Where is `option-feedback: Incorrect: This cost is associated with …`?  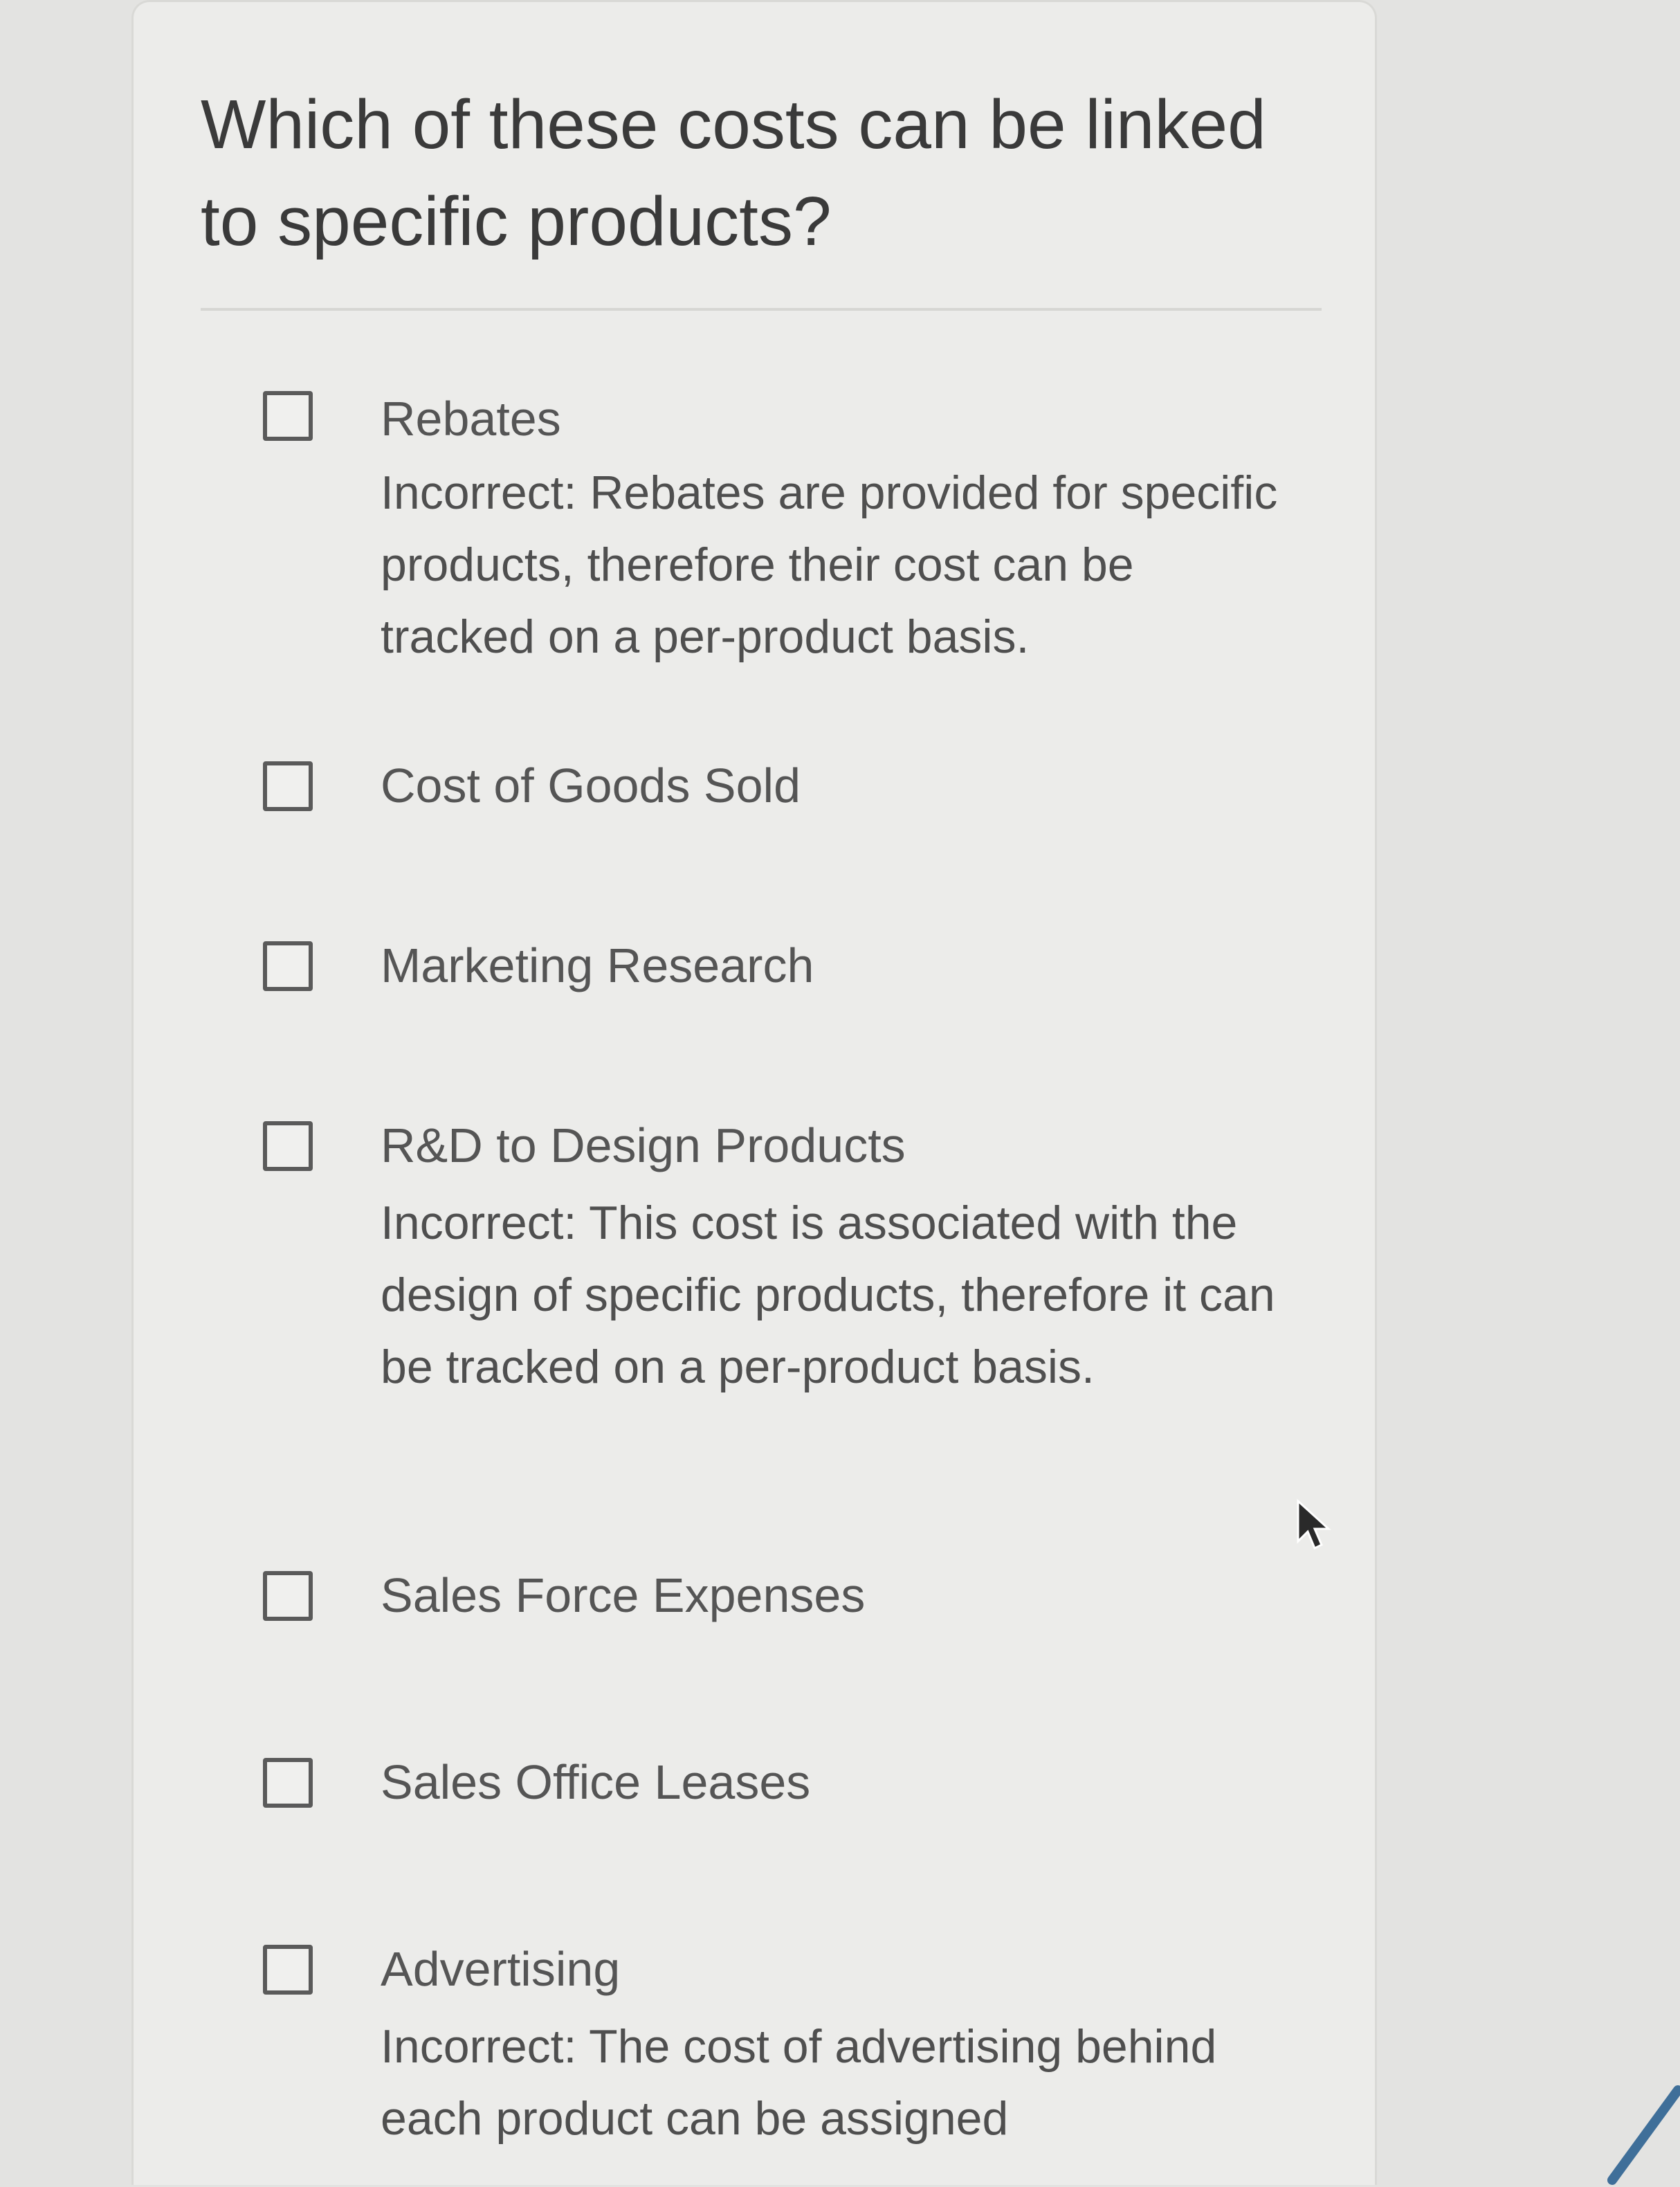 option-feedback: Incorrect: This cost is associated with … is located at coordinates (828, 1295).